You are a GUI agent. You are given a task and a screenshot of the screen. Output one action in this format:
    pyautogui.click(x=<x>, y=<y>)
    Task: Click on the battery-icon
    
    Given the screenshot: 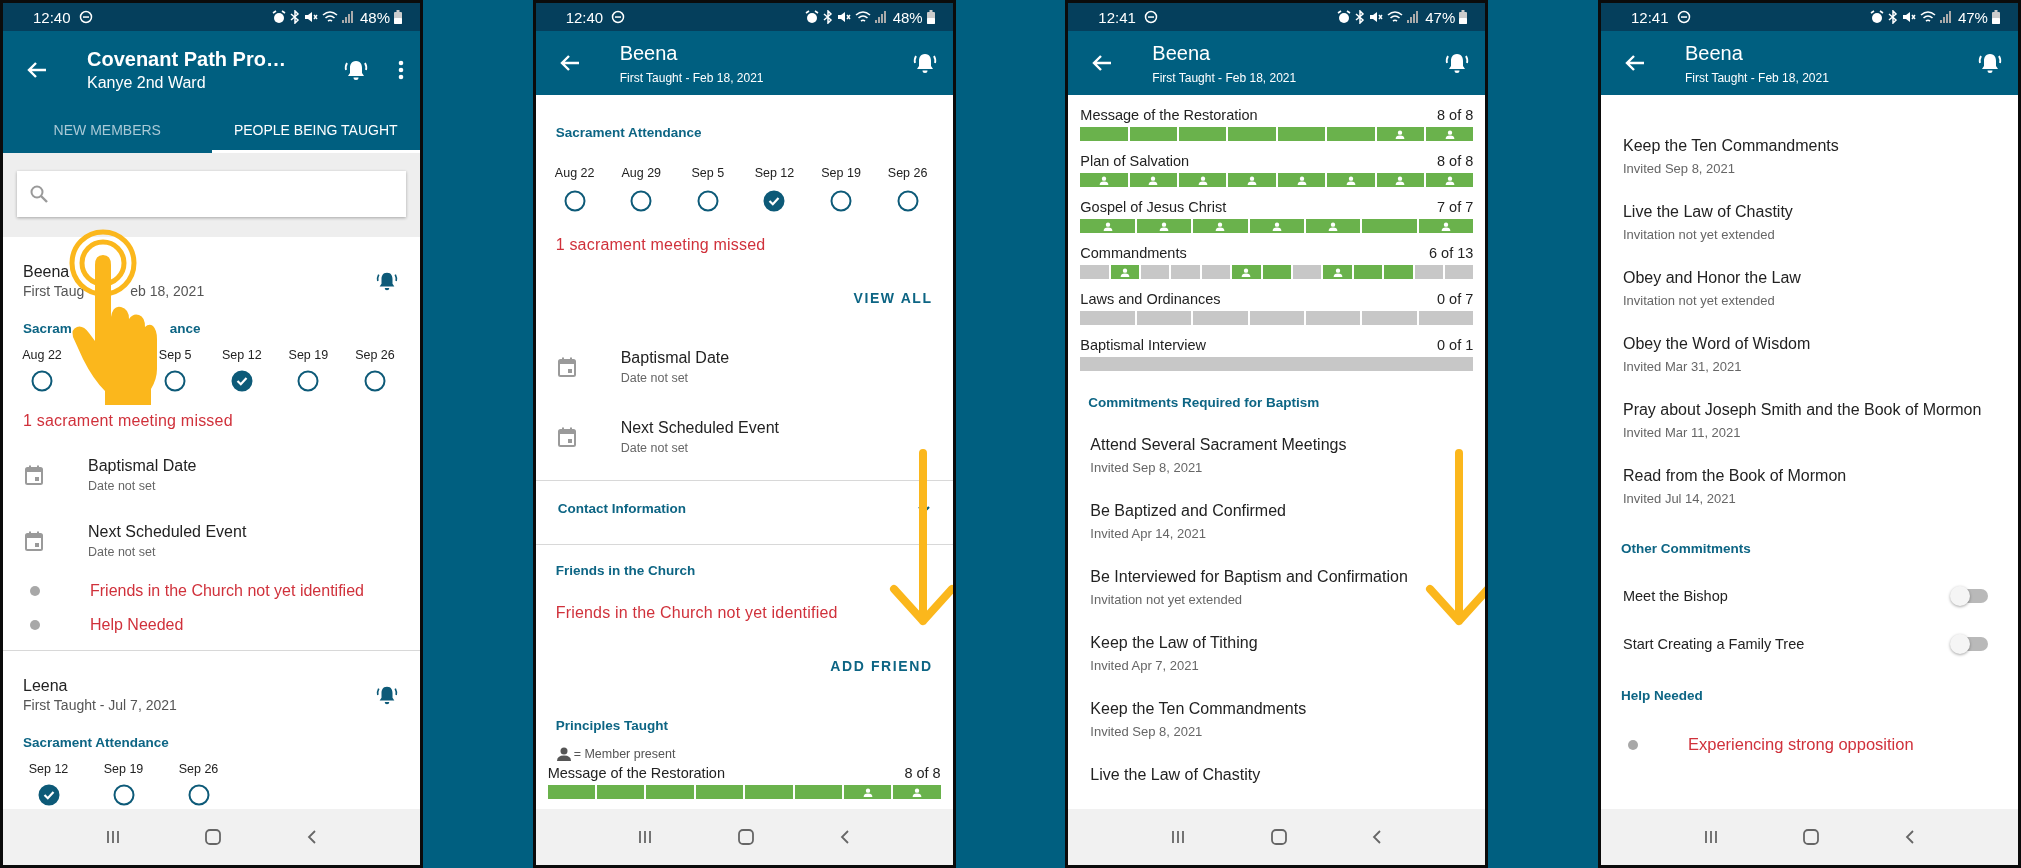 What is the action you would take?
    pyautogui.click(x=1463, y=17)
    